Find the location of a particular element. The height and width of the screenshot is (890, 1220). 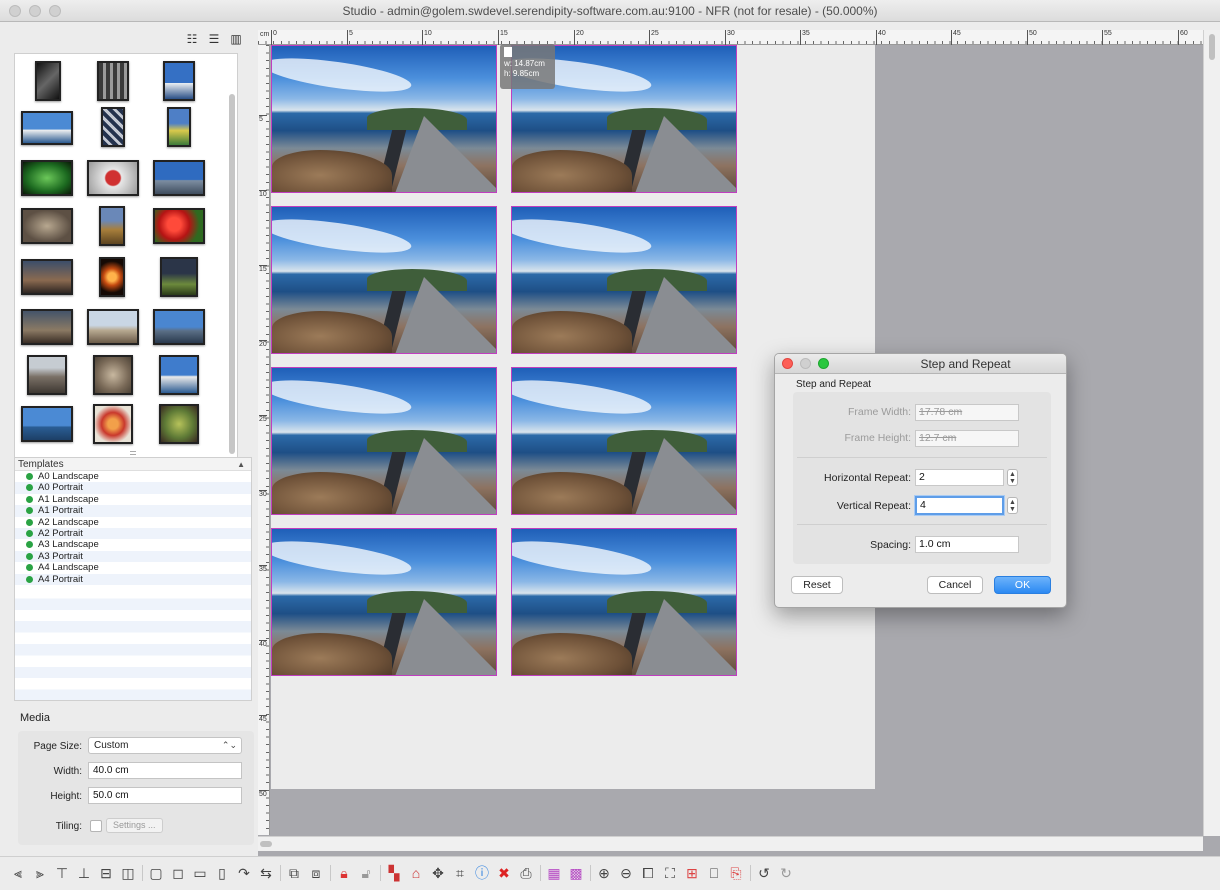

template-item: A3 Portrait is located at coordinates (133, 556).